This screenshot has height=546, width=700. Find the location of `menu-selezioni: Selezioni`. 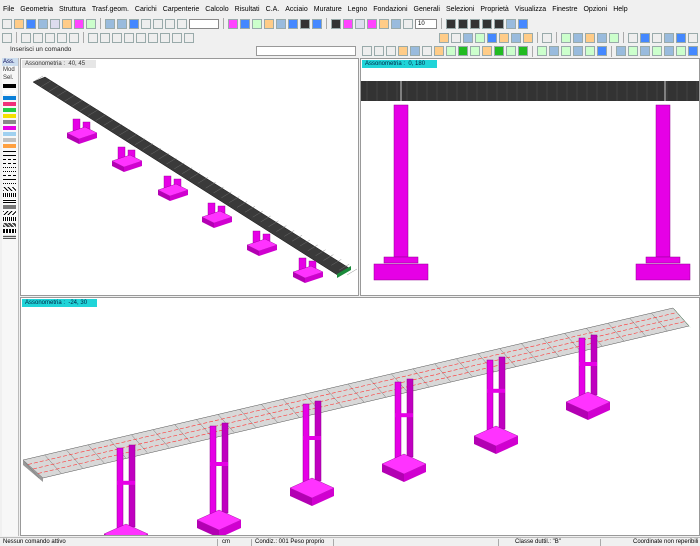

menu-selezioni: Selezioni is located at coordinates (460, 9).